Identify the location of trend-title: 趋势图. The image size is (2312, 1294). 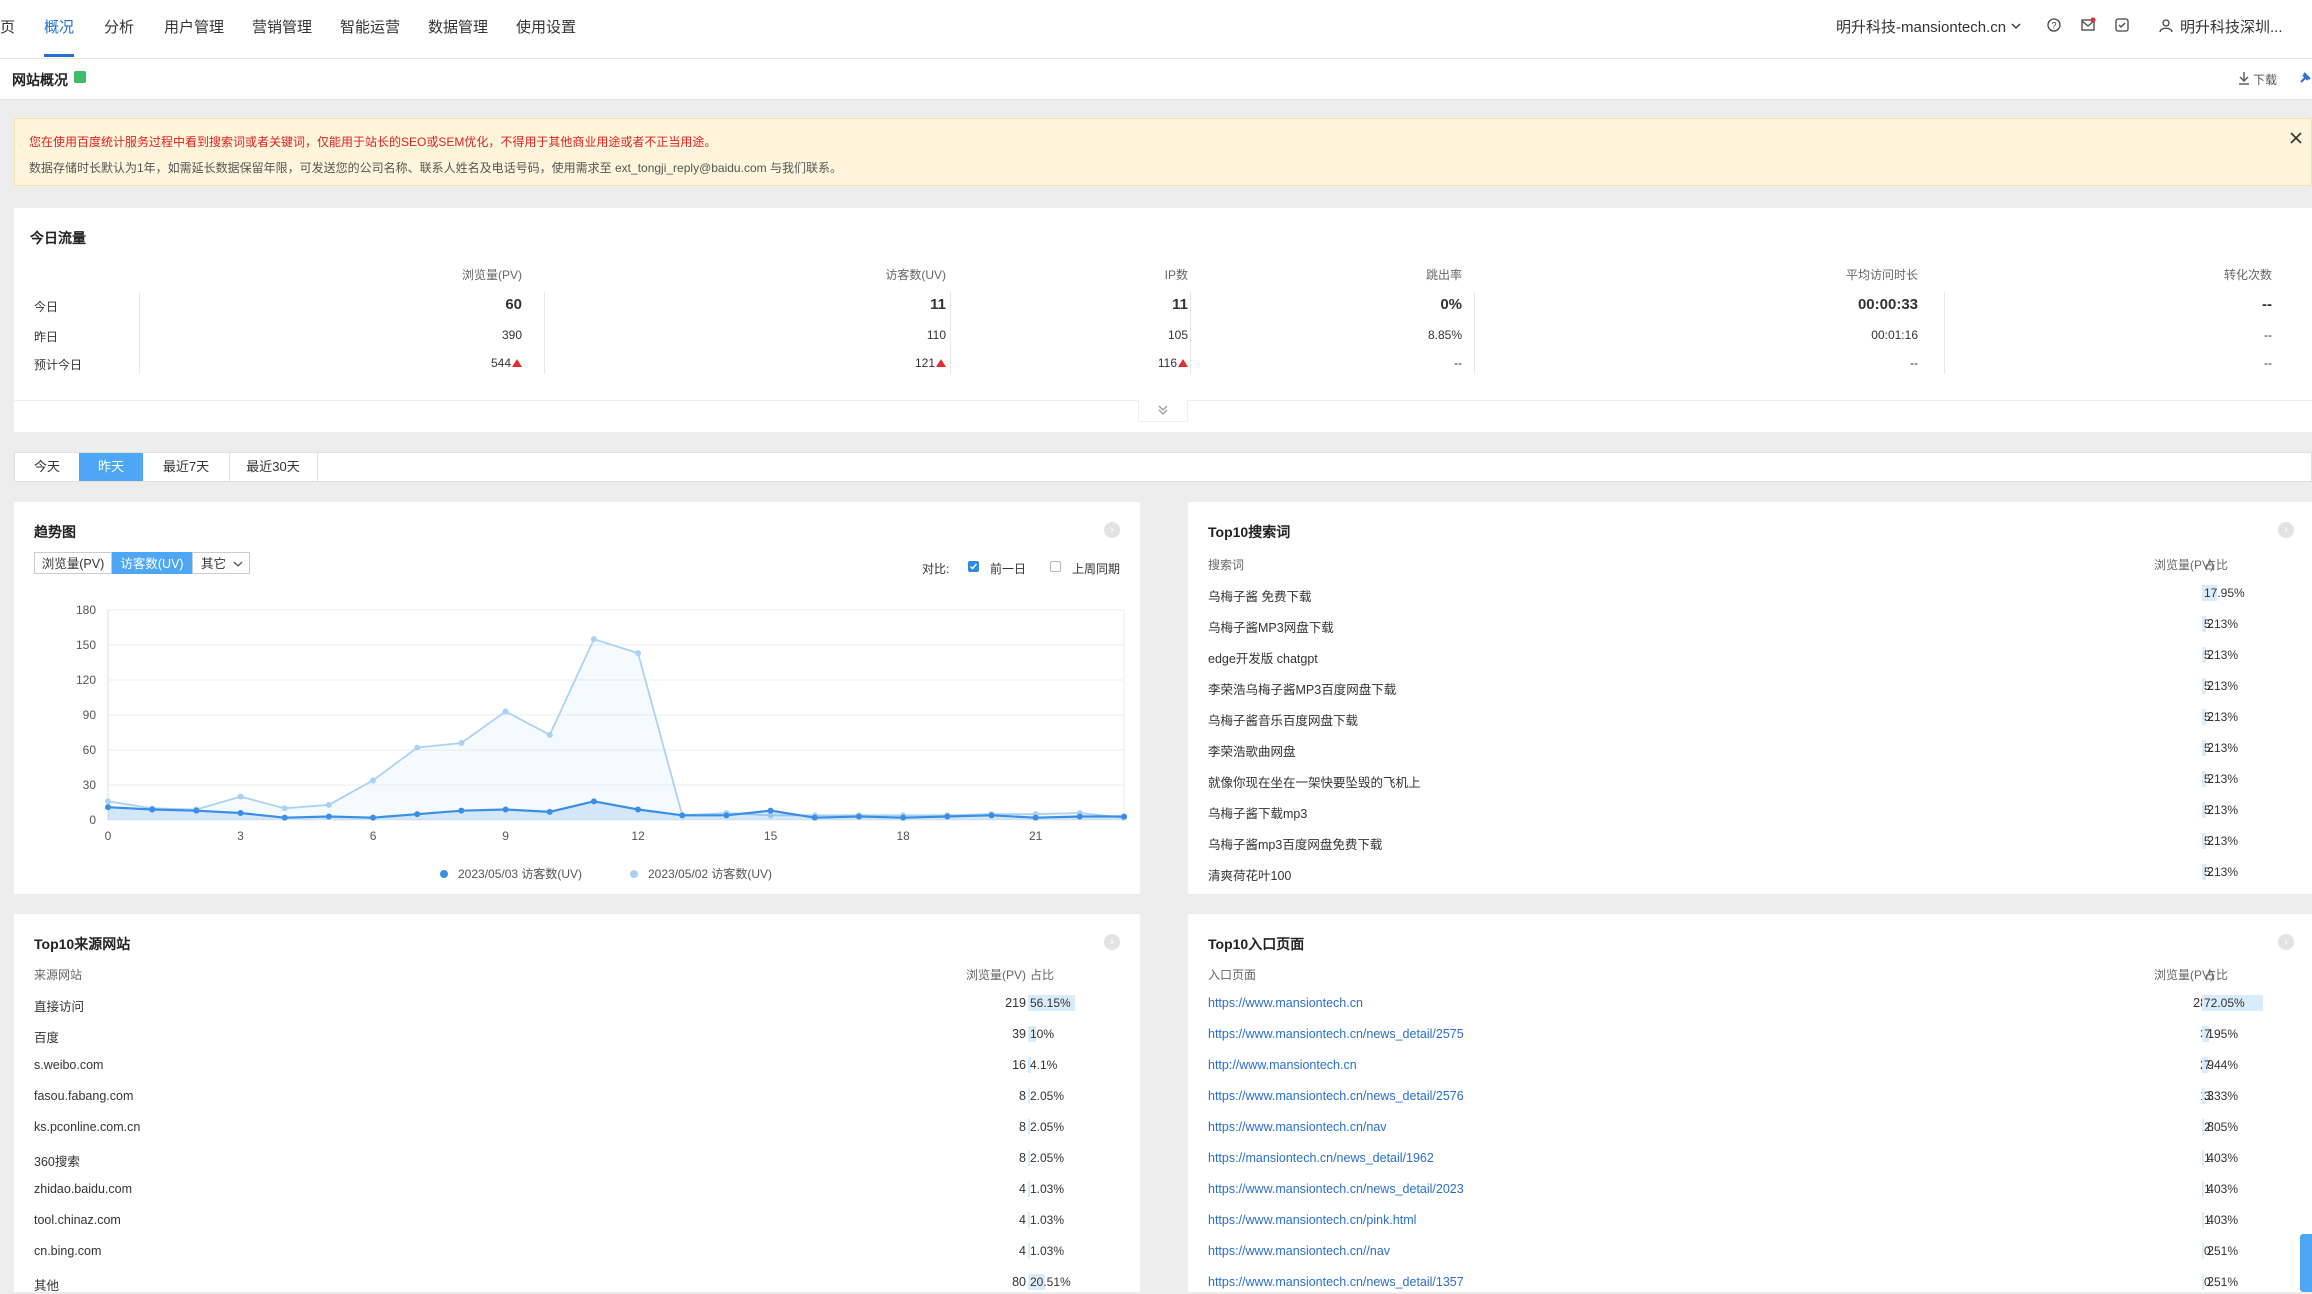
(55, 532).